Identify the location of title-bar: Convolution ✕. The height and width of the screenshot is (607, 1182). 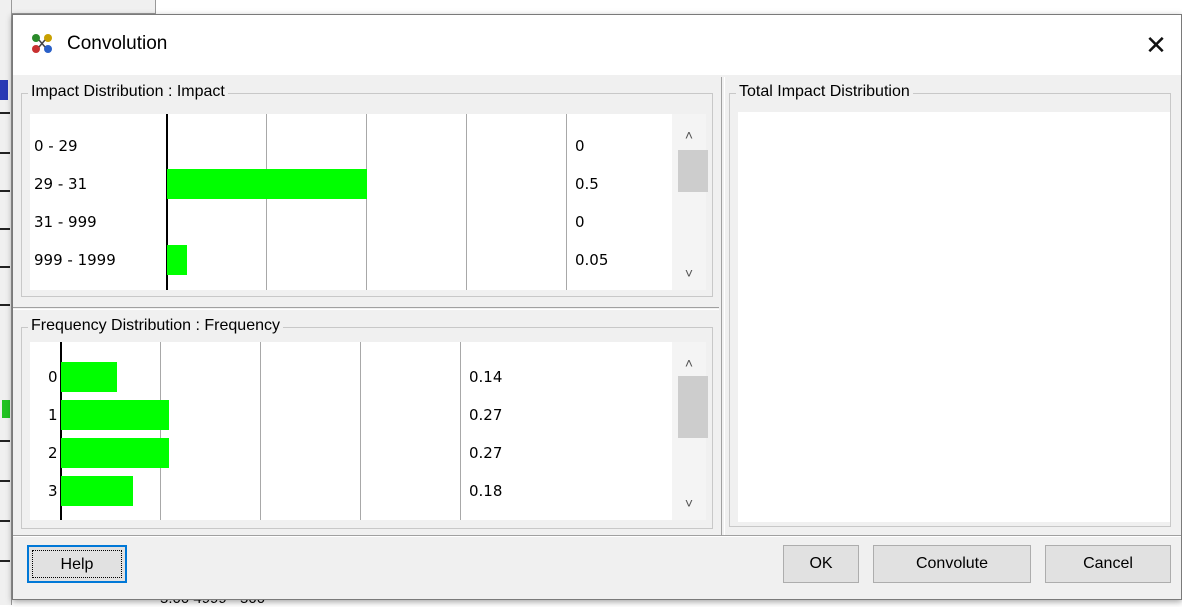
(597, 45).